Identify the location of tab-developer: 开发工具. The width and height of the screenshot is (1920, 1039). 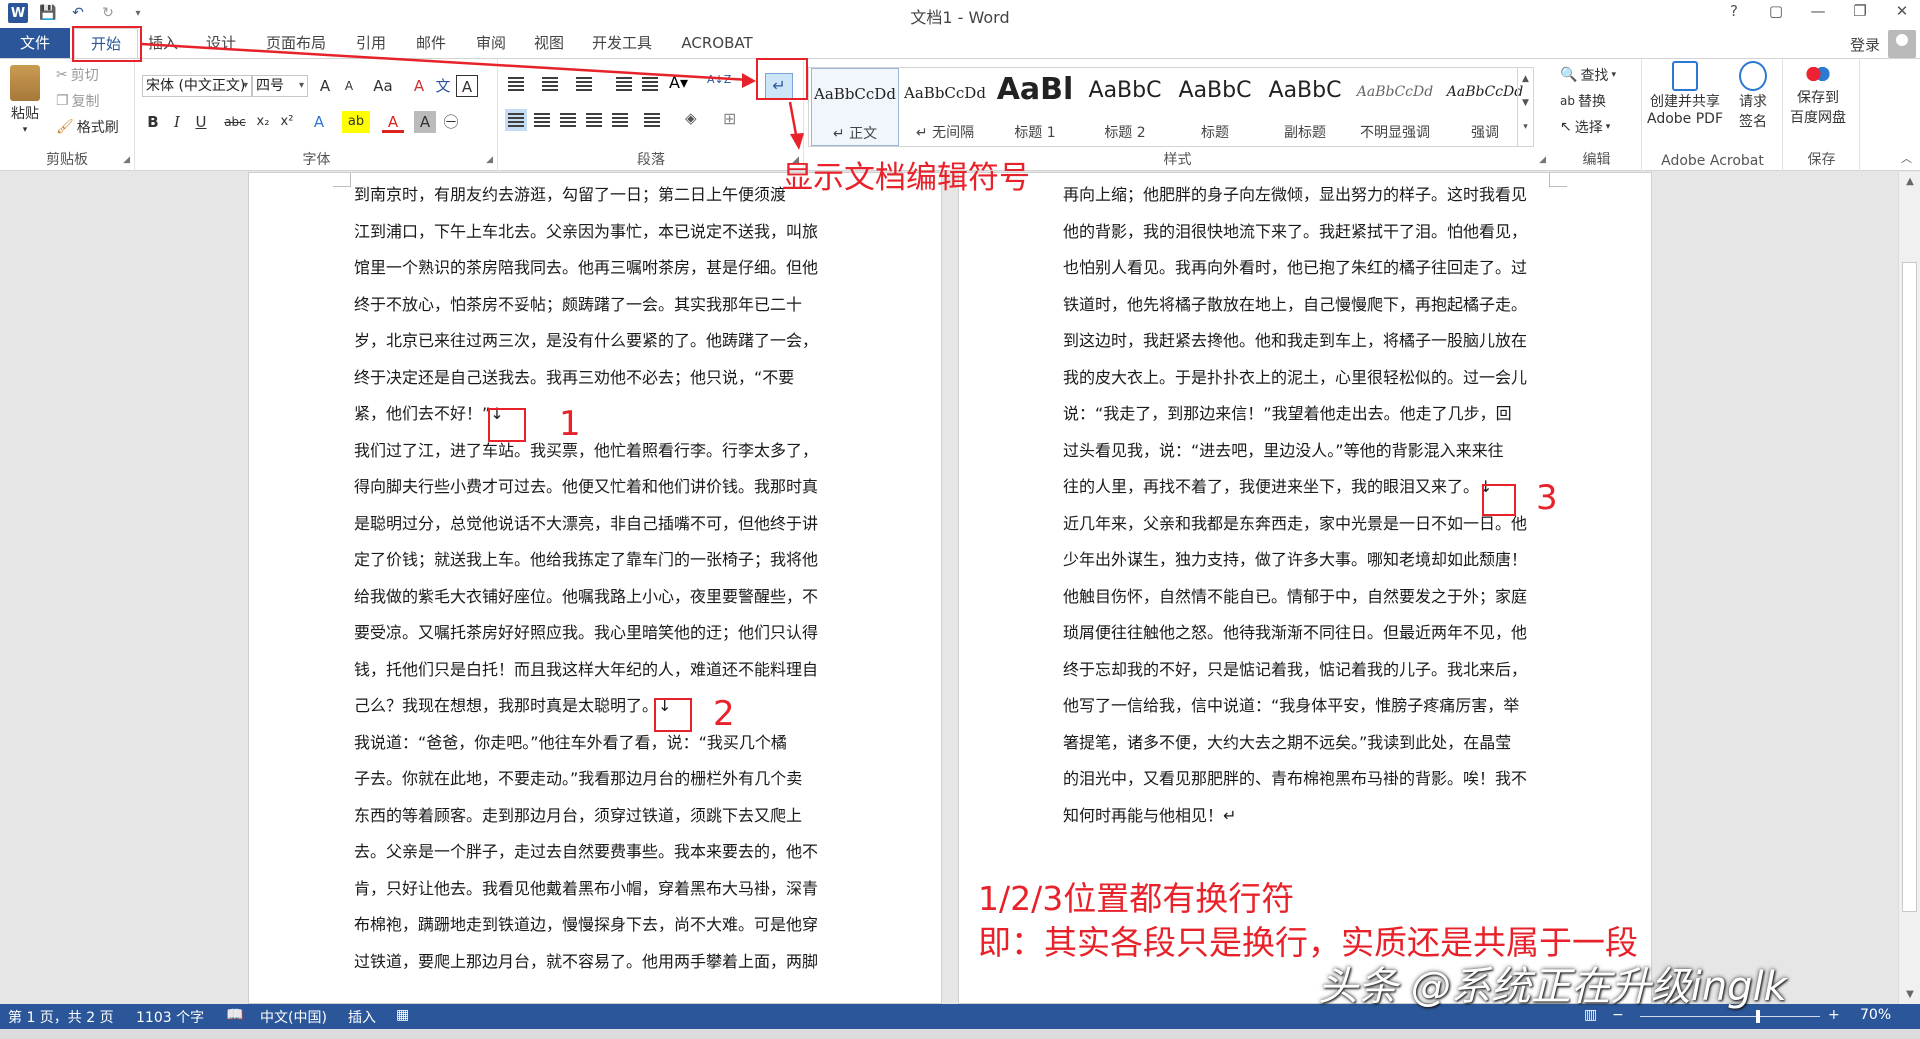
(622, 43).